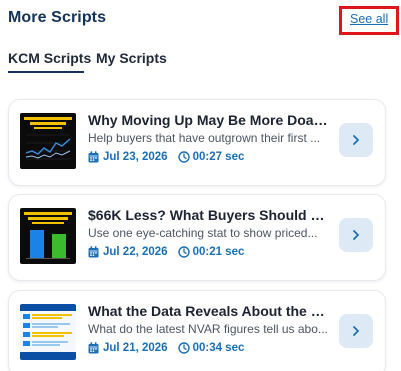  What do you see at coordinates (369, 19) in the screenshot?
I see `see-all-link: See all` at bounding box center [369, 19].